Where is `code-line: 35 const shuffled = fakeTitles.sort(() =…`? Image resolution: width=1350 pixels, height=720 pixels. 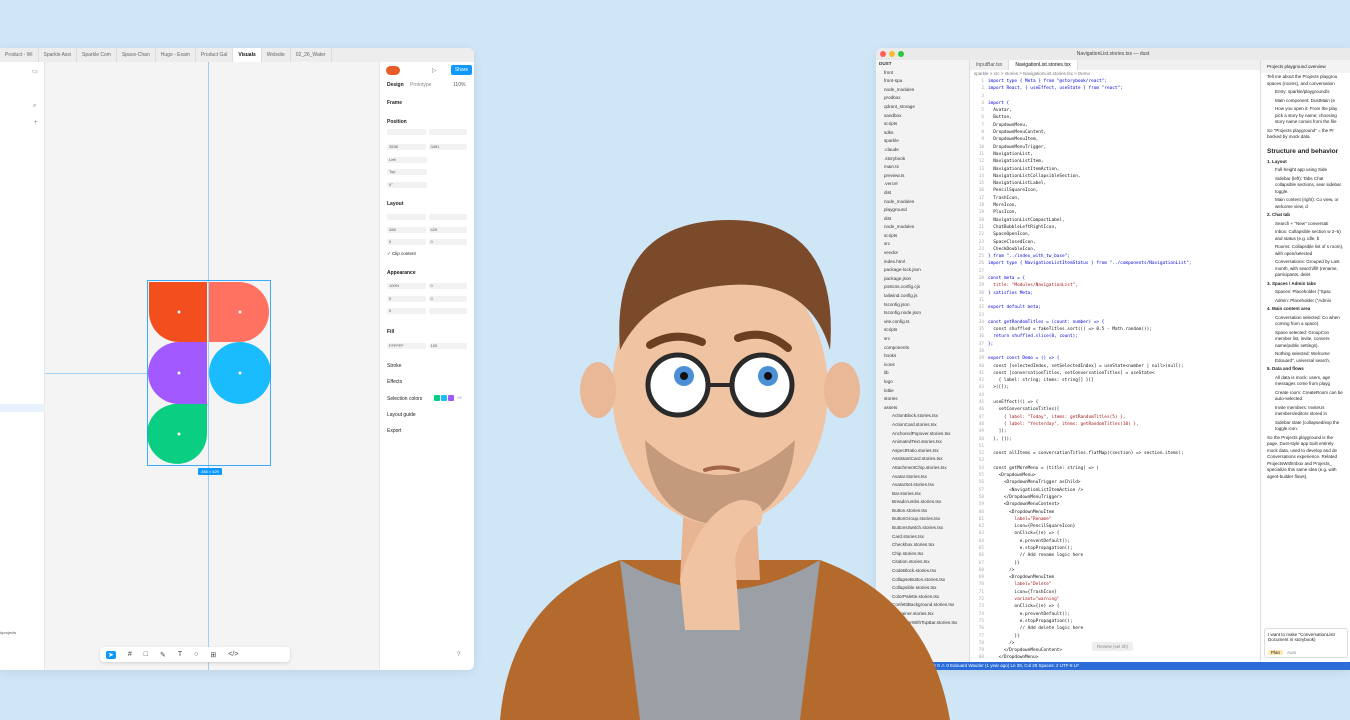
code-line: 35 const shuffled = fakeTitles.sort(() =… is located at coordinates (1115, 329).